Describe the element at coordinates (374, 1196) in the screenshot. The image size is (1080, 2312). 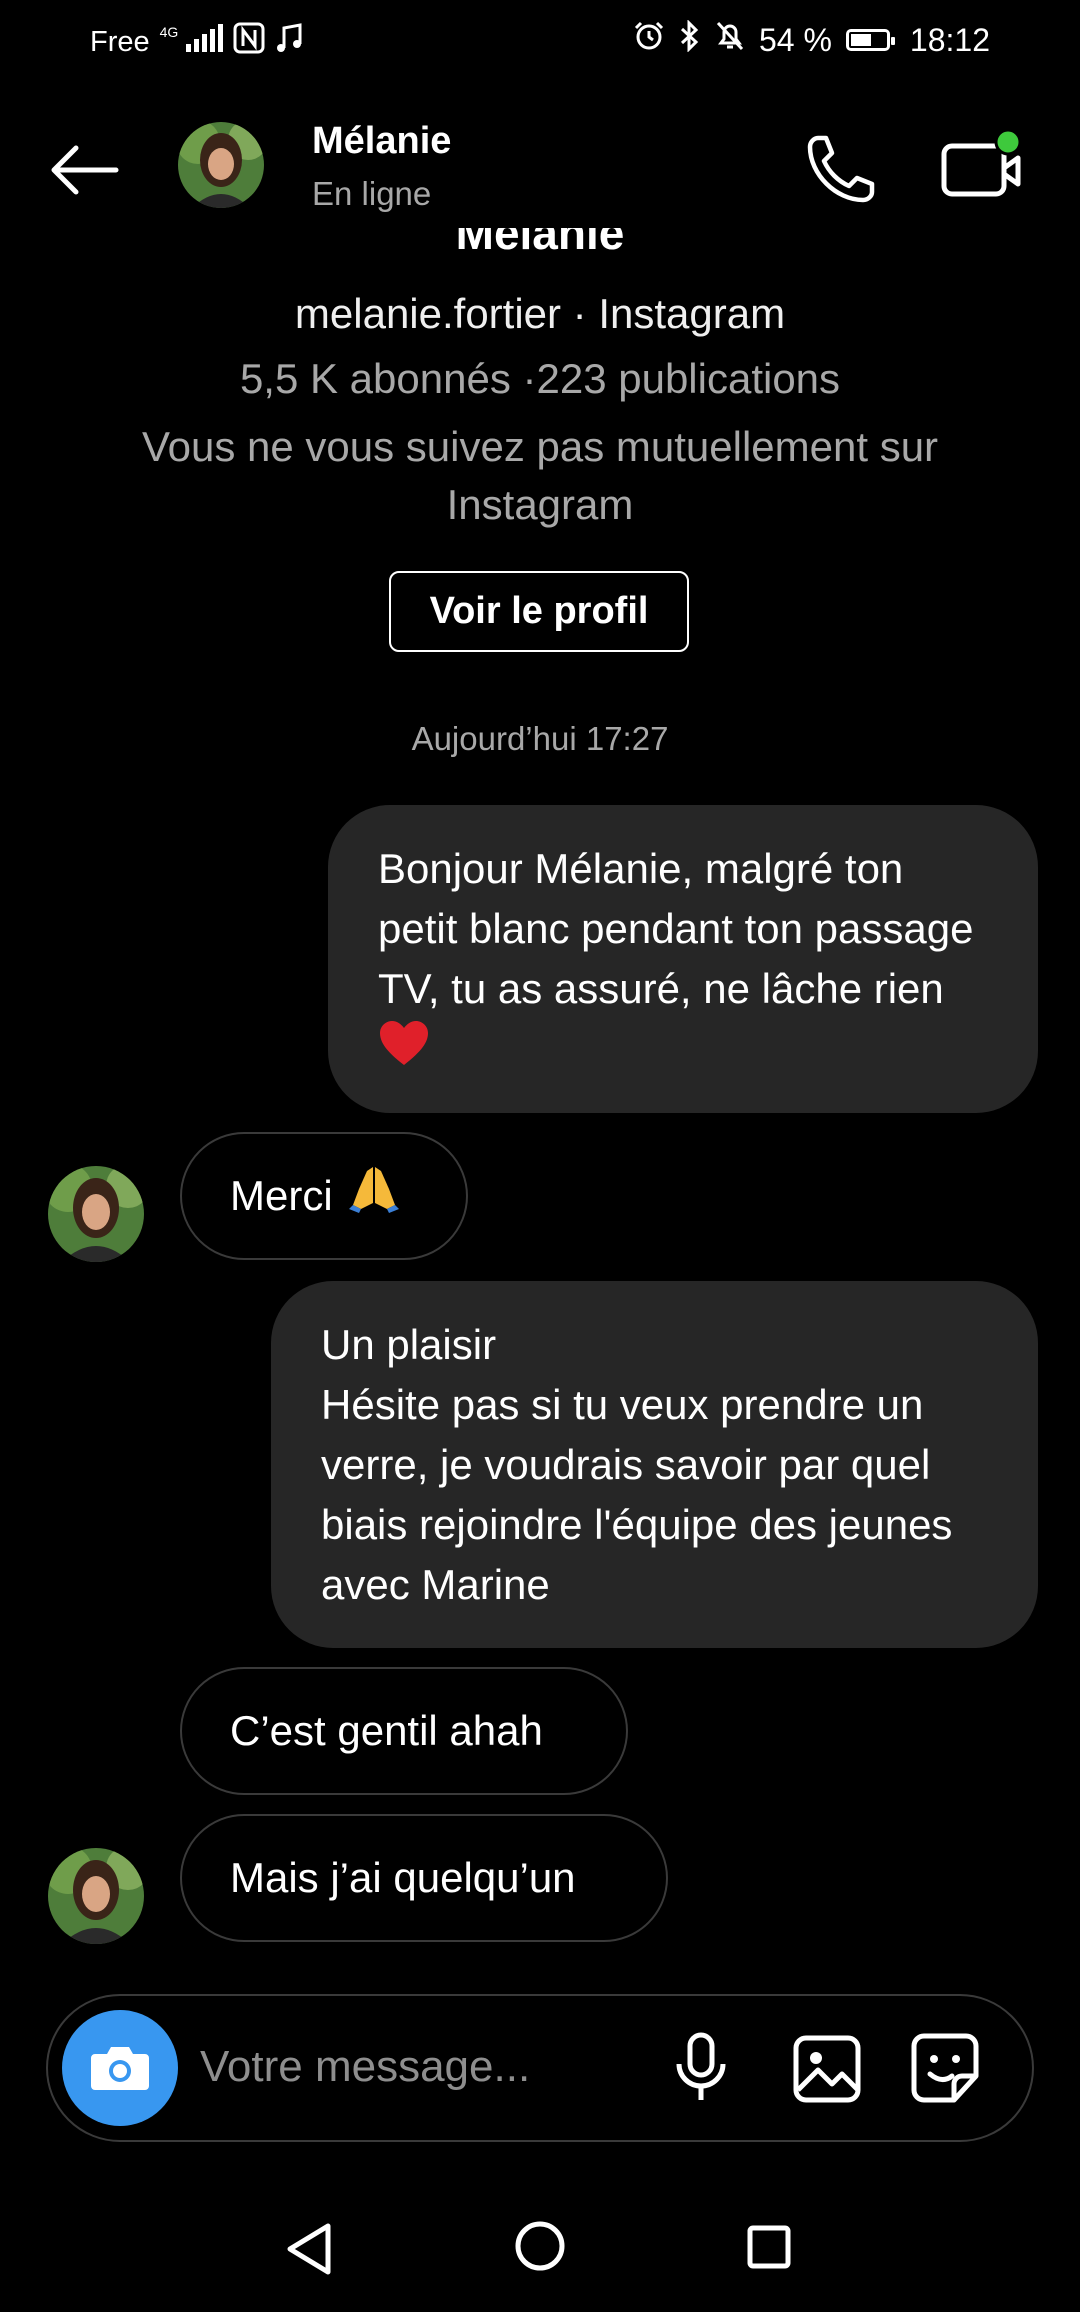
I see `folded-hands-icon` at that location.